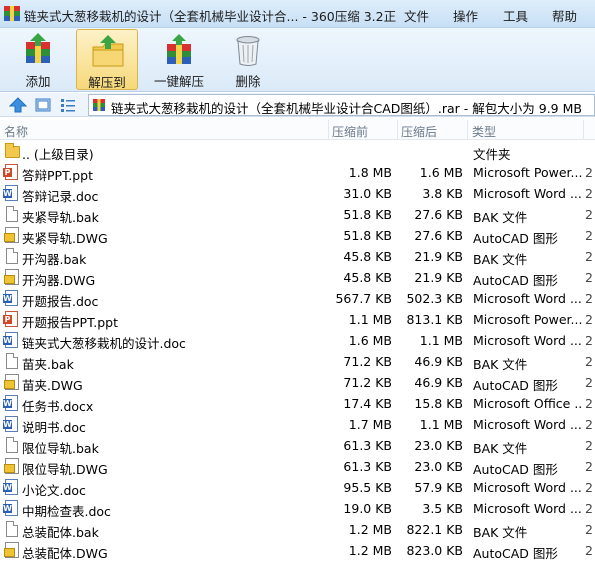 This screenshot has width=595, height=567. I want to click on file-size: 1.6 MB, so click(370, 340).